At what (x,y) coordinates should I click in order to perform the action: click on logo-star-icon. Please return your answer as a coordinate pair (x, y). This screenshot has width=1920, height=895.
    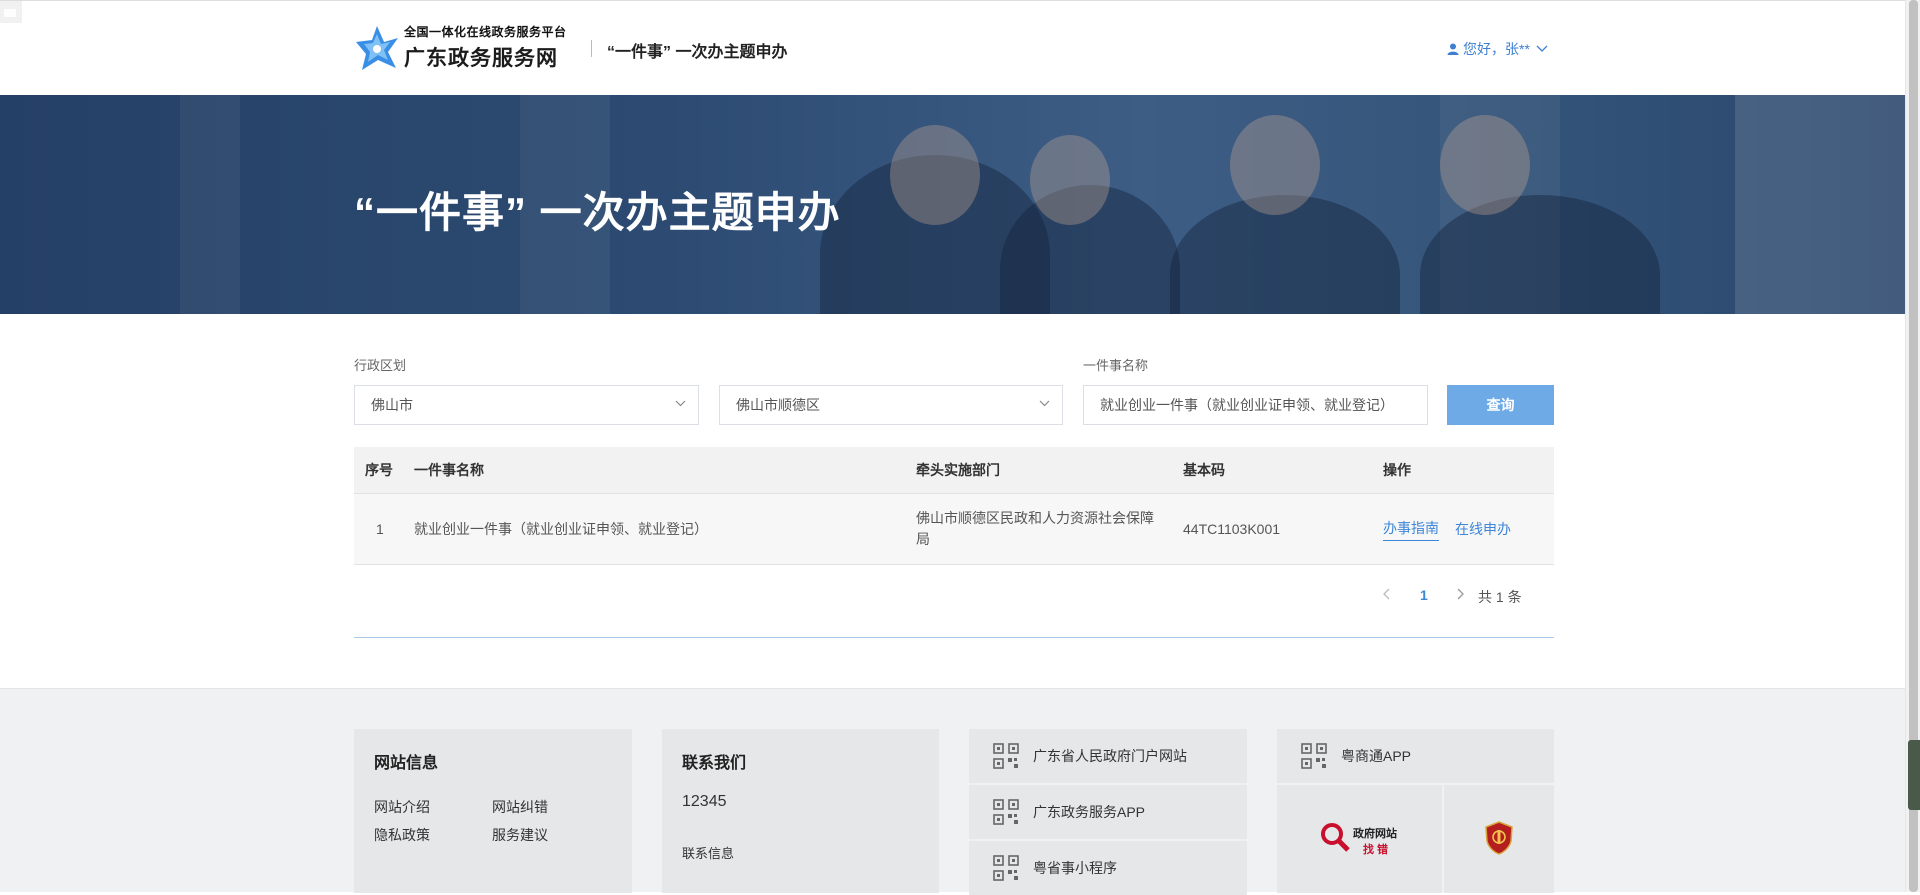
    Looking at the image, I should click on (377, 47).